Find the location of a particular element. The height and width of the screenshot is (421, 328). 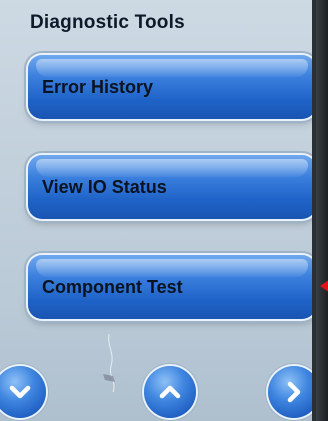

scroll-down-button is located at coordinates (23, 392).